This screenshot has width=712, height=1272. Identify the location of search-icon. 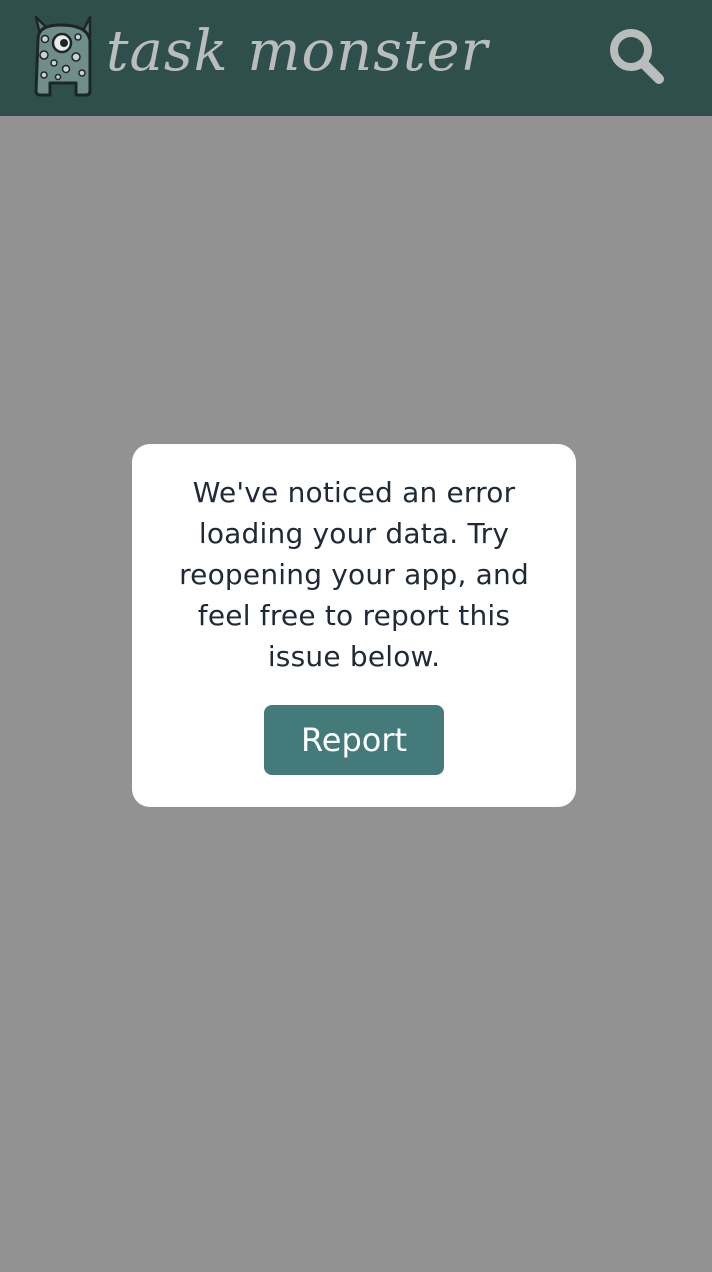
(637, 56).